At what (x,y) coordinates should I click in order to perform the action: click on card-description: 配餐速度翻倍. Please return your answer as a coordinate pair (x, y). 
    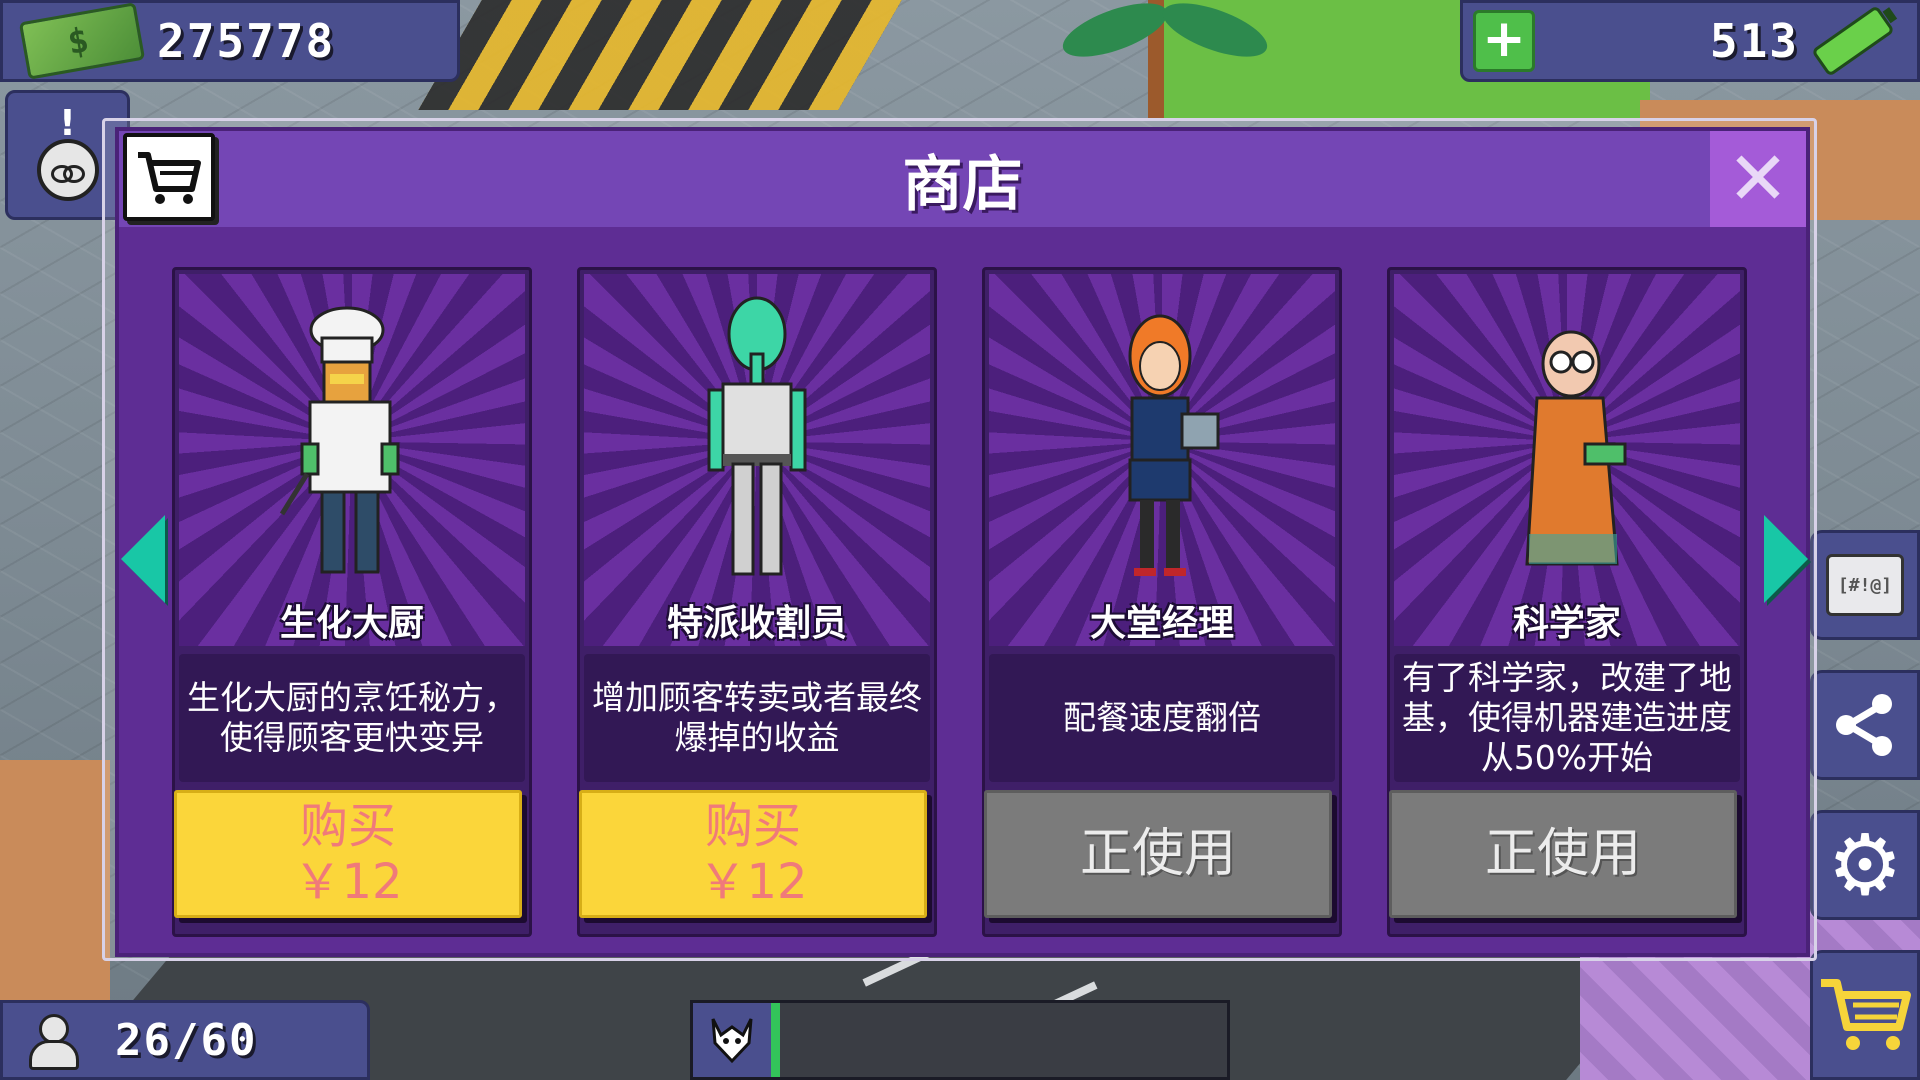
    Looking at the image, I should click on (1162, 718).